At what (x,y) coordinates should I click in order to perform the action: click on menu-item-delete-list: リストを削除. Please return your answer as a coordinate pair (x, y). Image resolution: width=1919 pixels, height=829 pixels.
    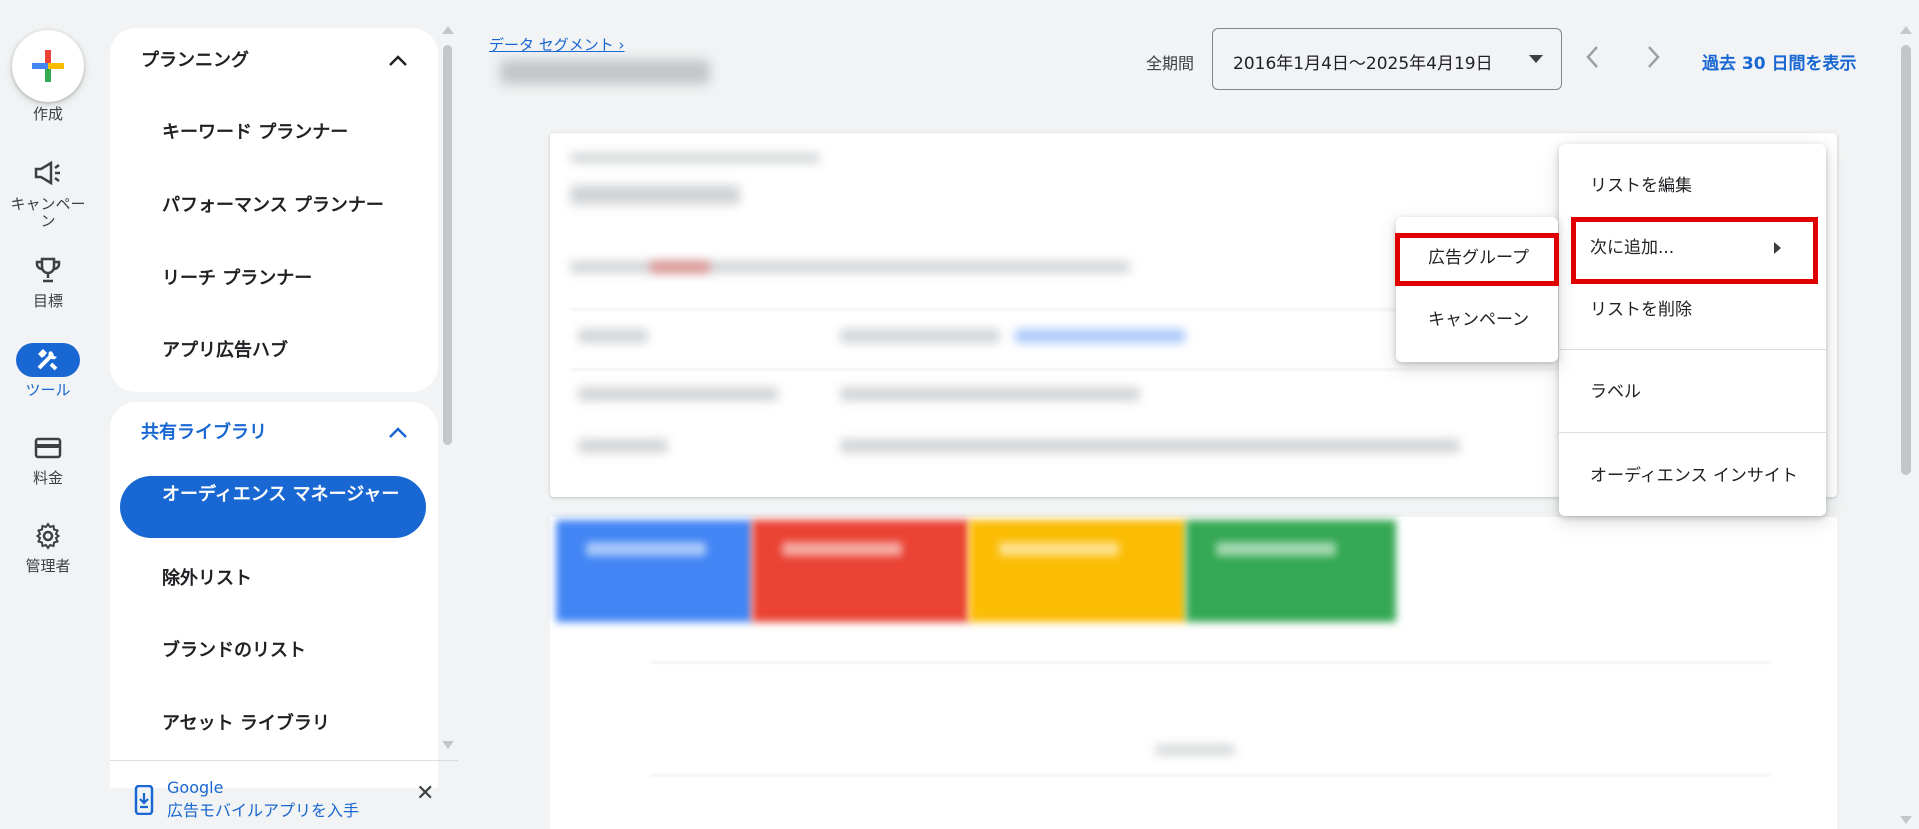
    Looking at the image, I should click on (1641, 310).